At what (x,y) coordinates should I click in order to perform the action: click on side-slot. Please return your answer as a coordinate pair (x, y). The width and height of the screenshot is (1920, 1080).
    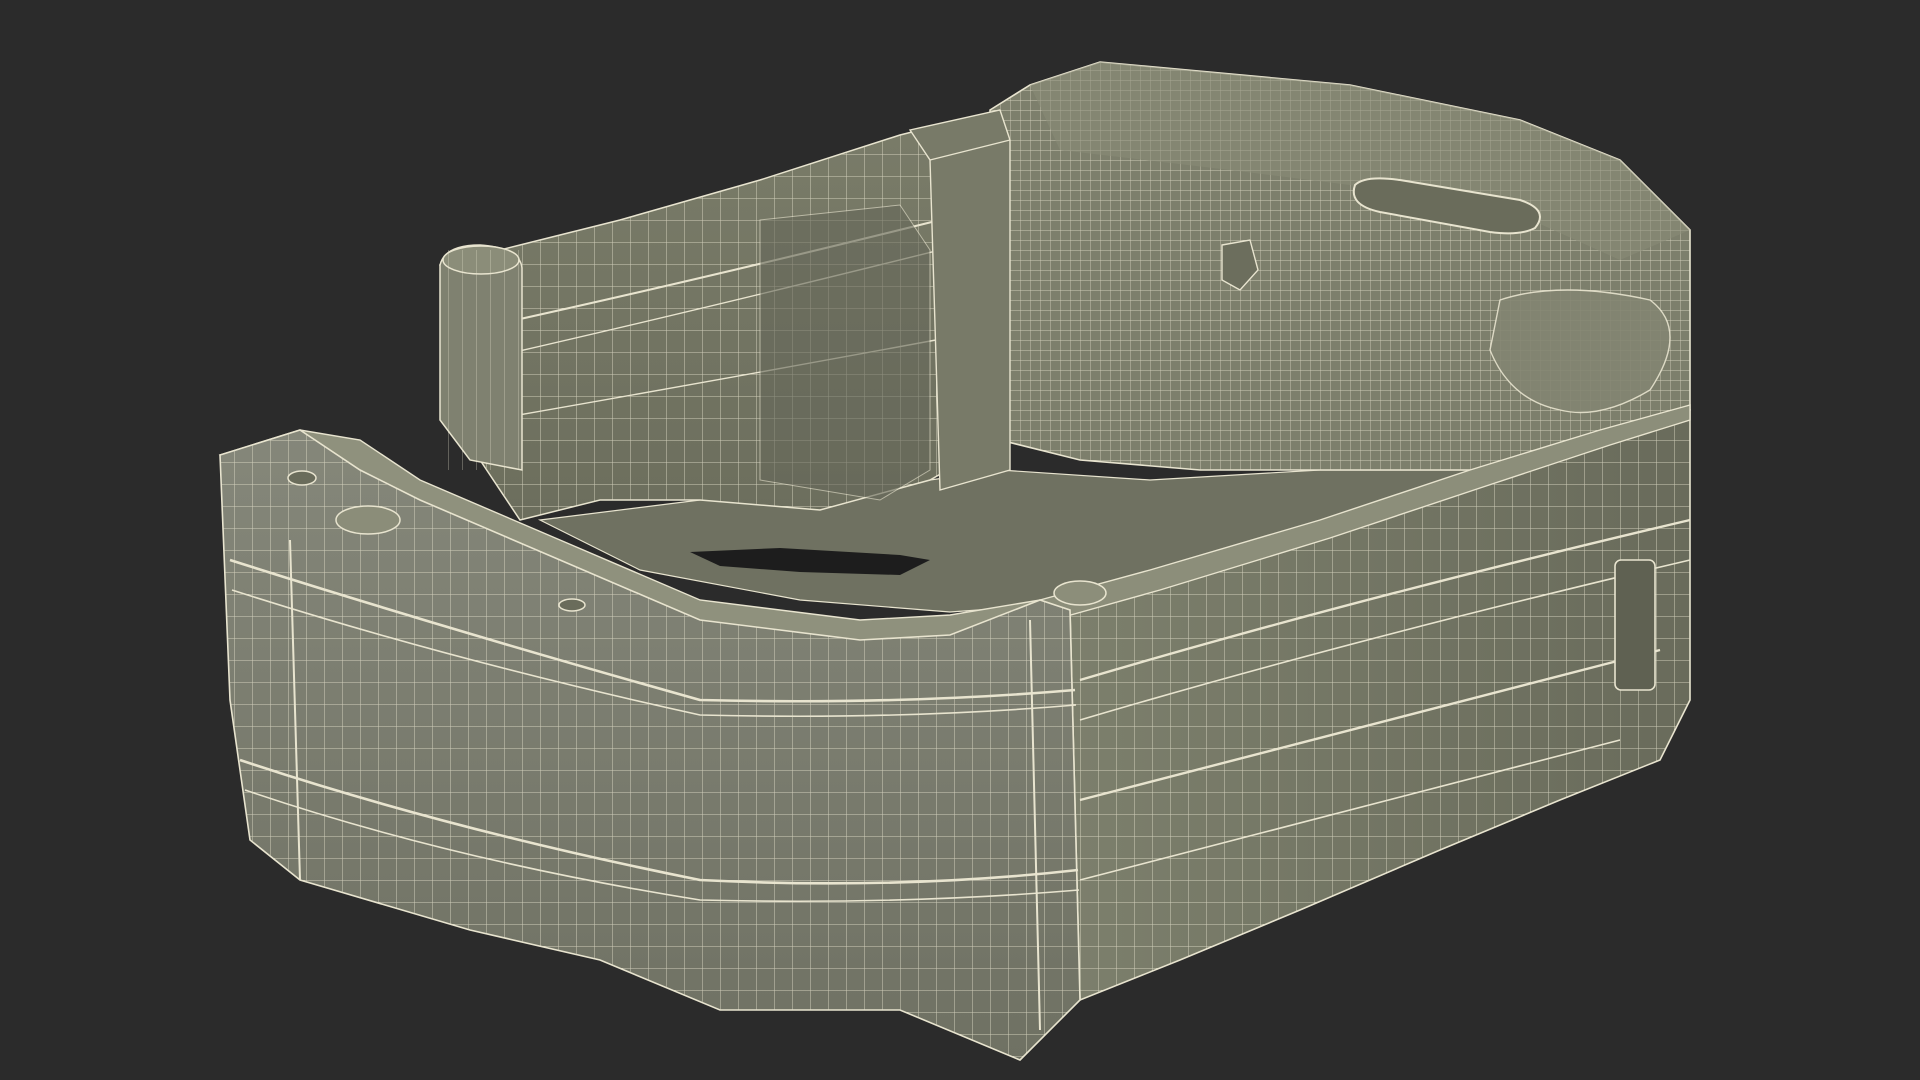
    Looking at the image, I should click on (1635, 625).